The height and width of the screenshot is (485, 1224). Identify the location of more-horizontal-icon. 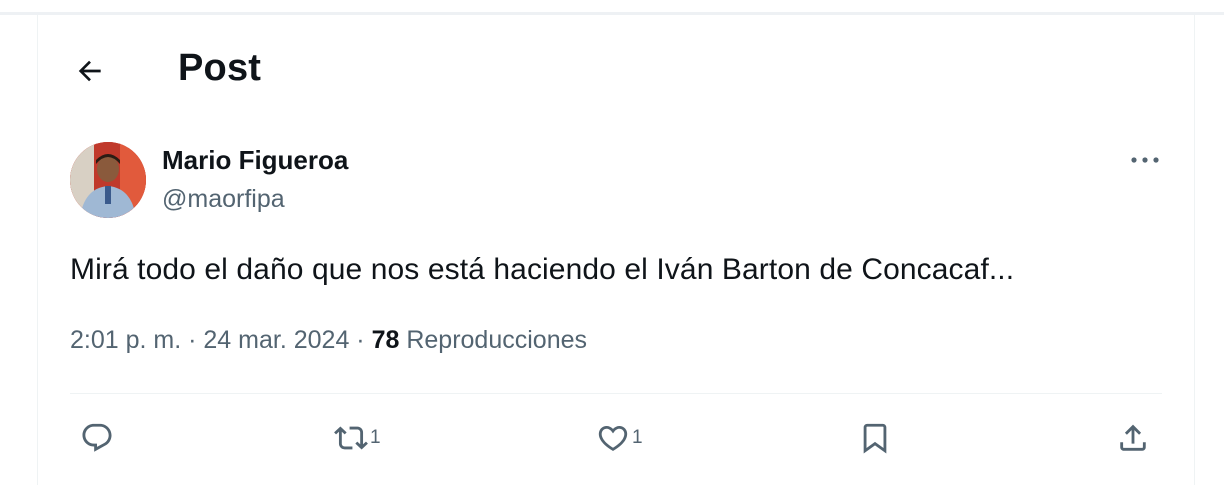
(1145, 160).